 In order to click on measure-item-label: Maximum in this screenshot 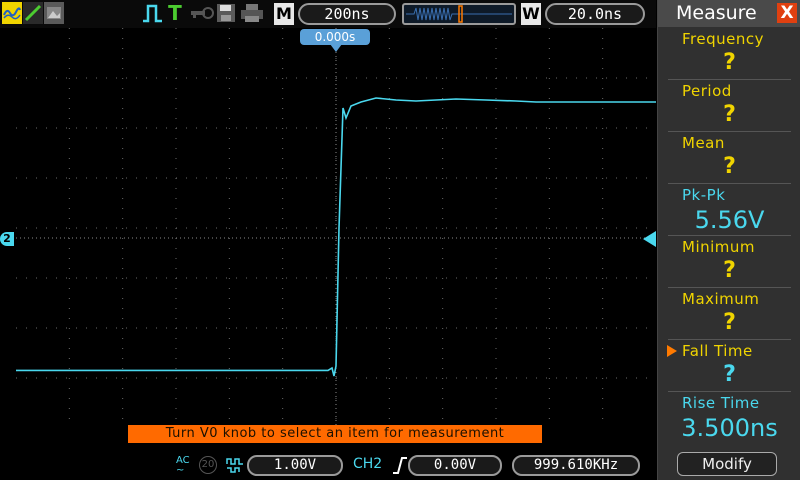, I will do `click(721, 299)`.